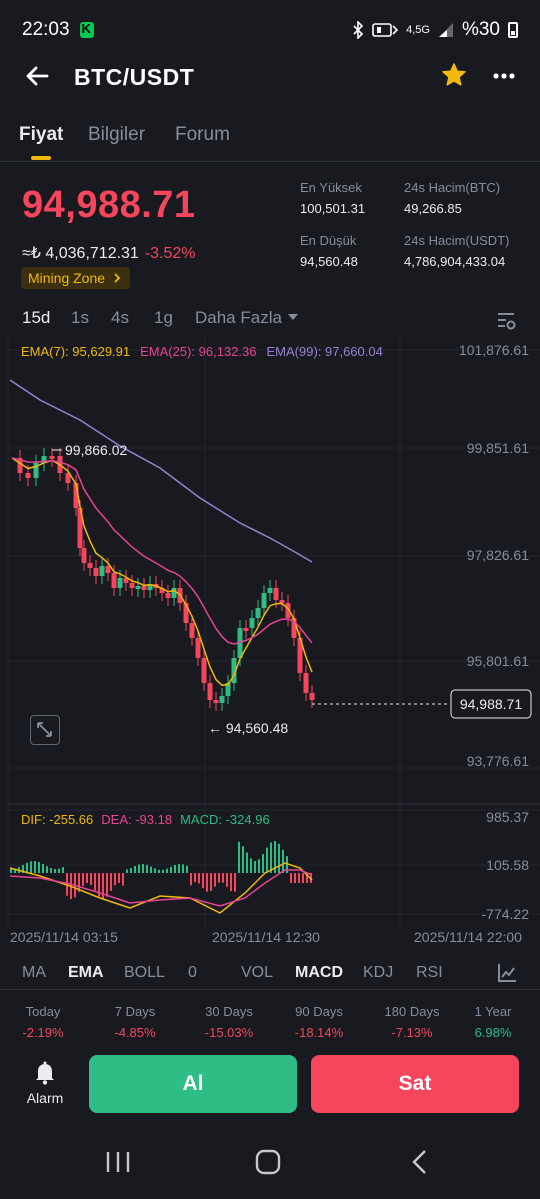 The image size is (540, 1199). What do you see at coordinates (328, 240) in the screenshot?
I see `low-label: En Düşük` at bounding box center [328, 240].